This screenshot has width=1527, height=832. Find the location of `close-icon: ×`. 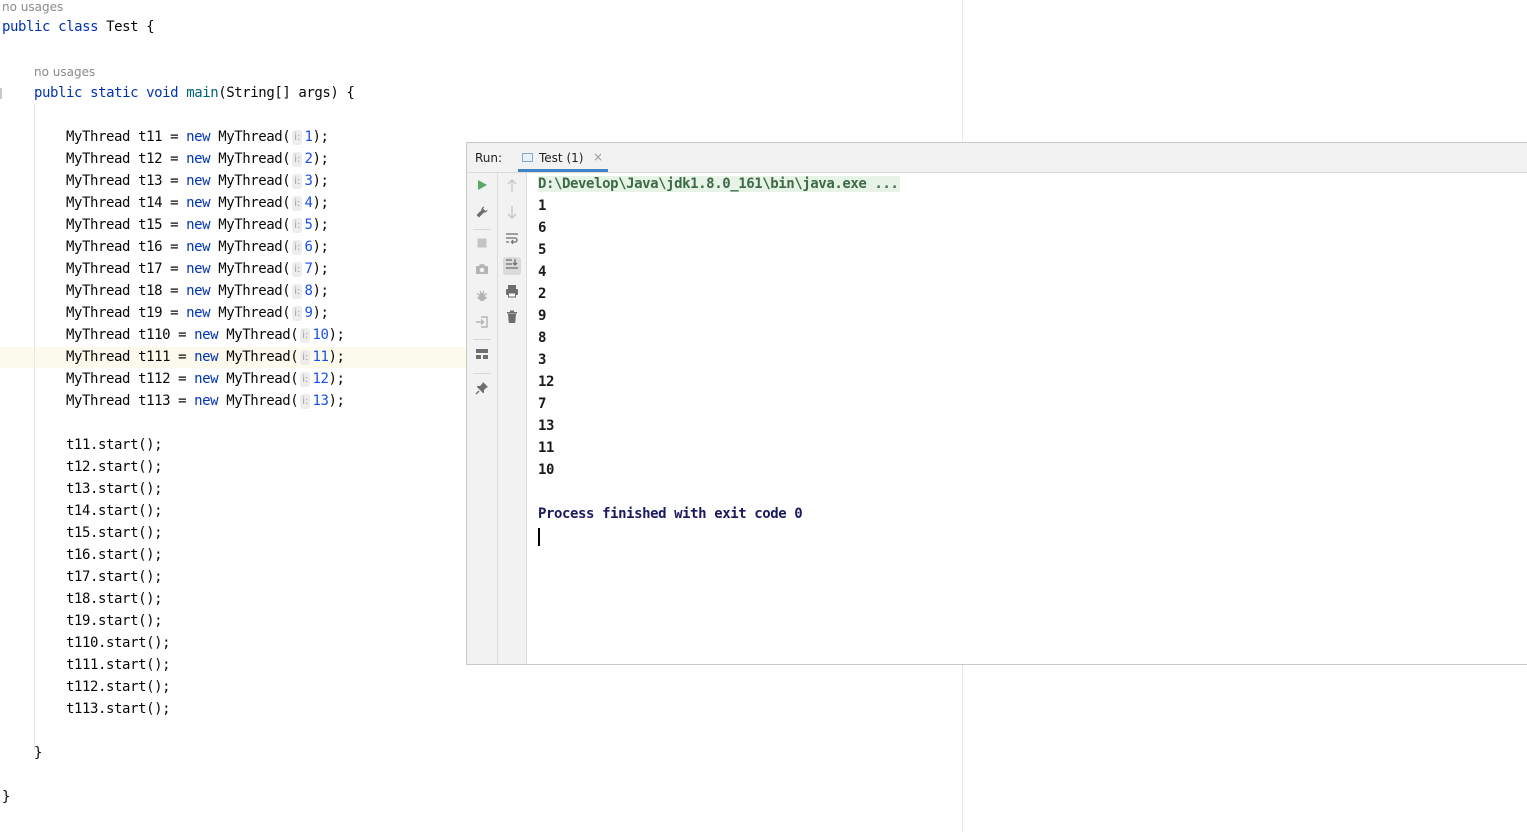

close-icon: × is located at coordinates (598, 157).